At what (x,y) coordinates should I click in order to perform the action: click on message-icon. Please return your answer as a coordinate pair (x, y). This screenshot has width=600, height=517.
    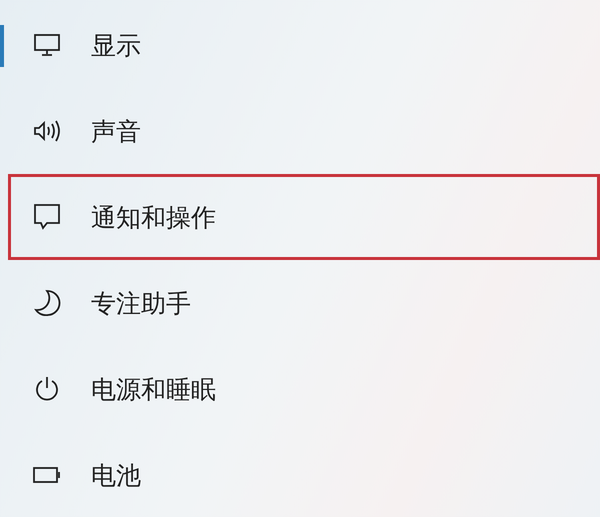
    Looking at the image, I should click on (47, 217).